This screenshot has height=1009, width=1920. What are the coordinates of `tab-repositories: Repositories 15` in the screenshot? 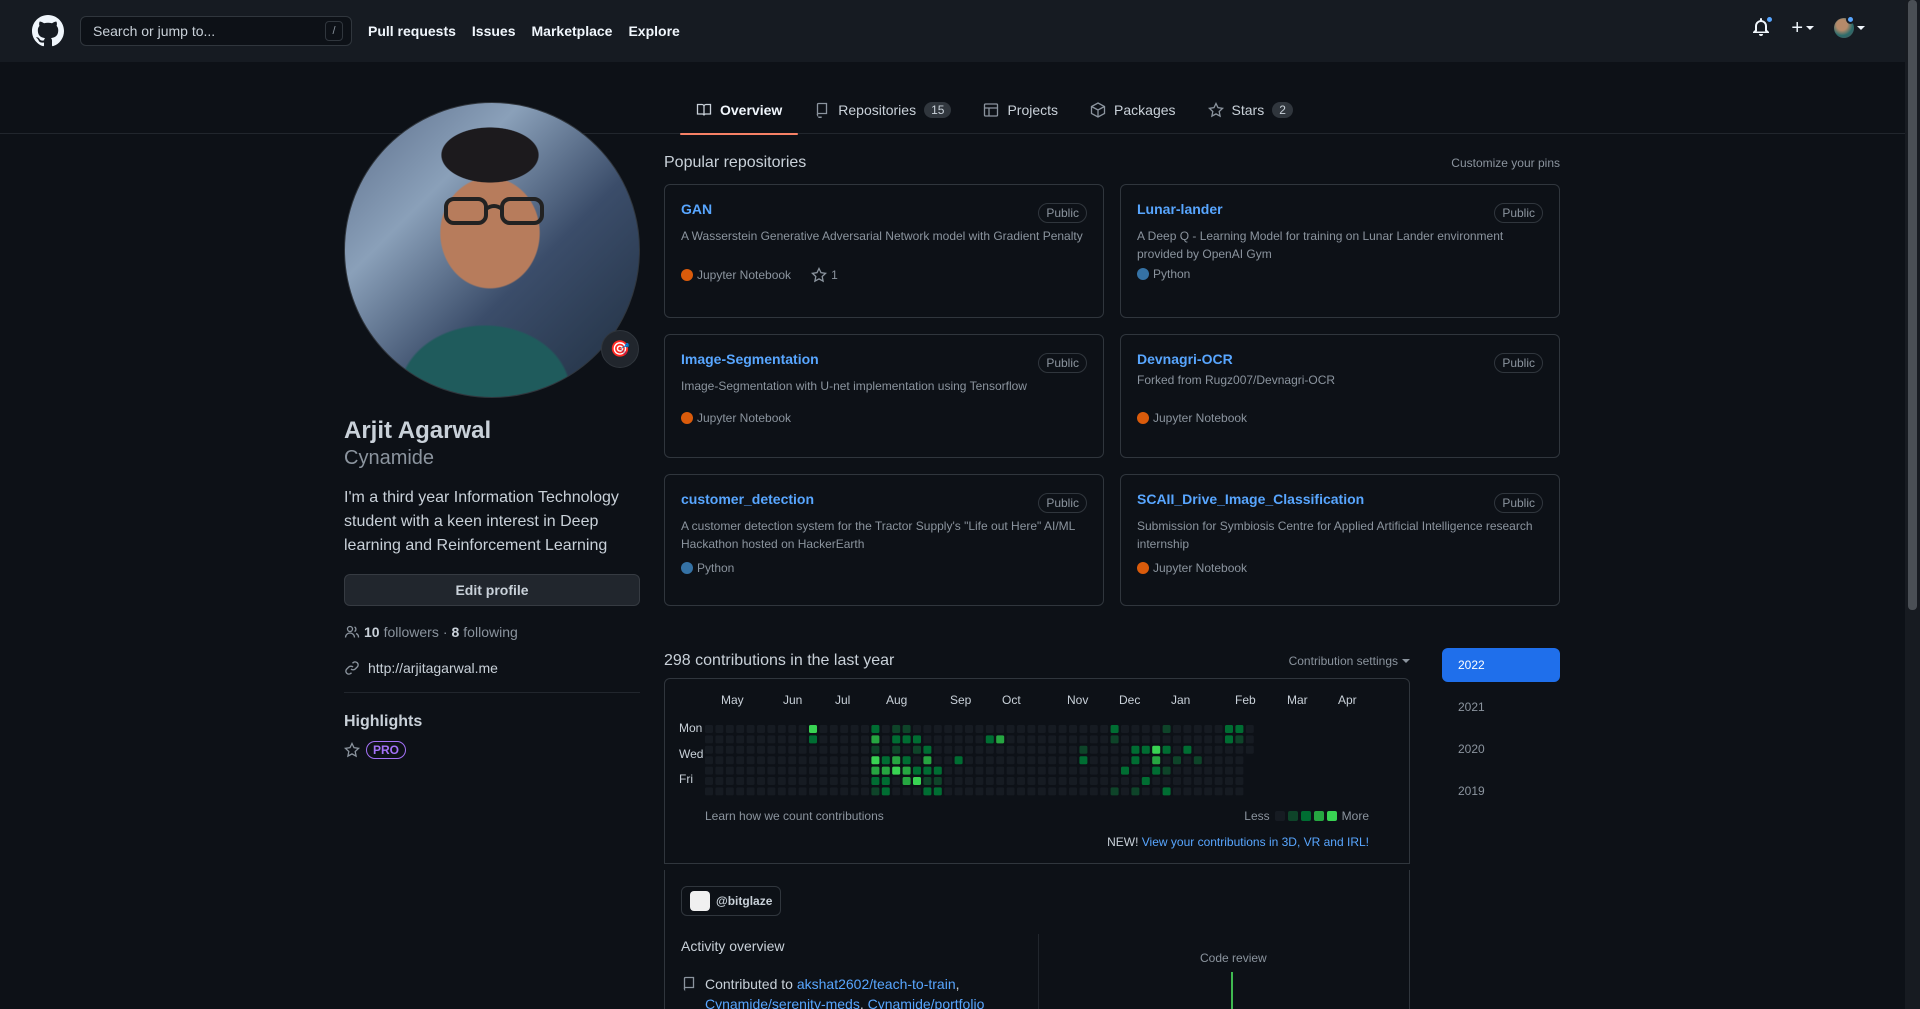 It's located at (882, 110).